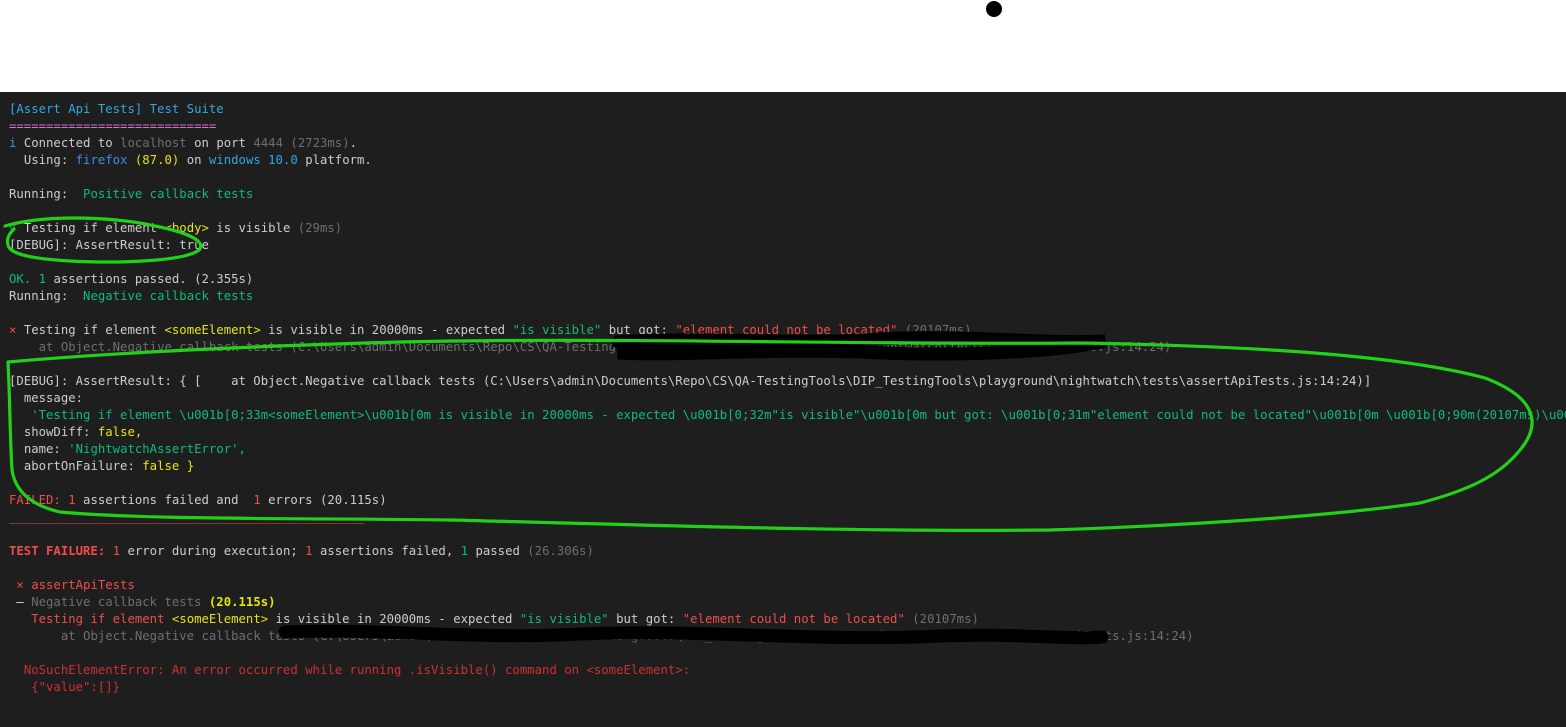  What do you see at coordinates (131, 296) in the screenshot?
I see `running-negative: Running: Negative callback tests` at bounding box center [131, 296].